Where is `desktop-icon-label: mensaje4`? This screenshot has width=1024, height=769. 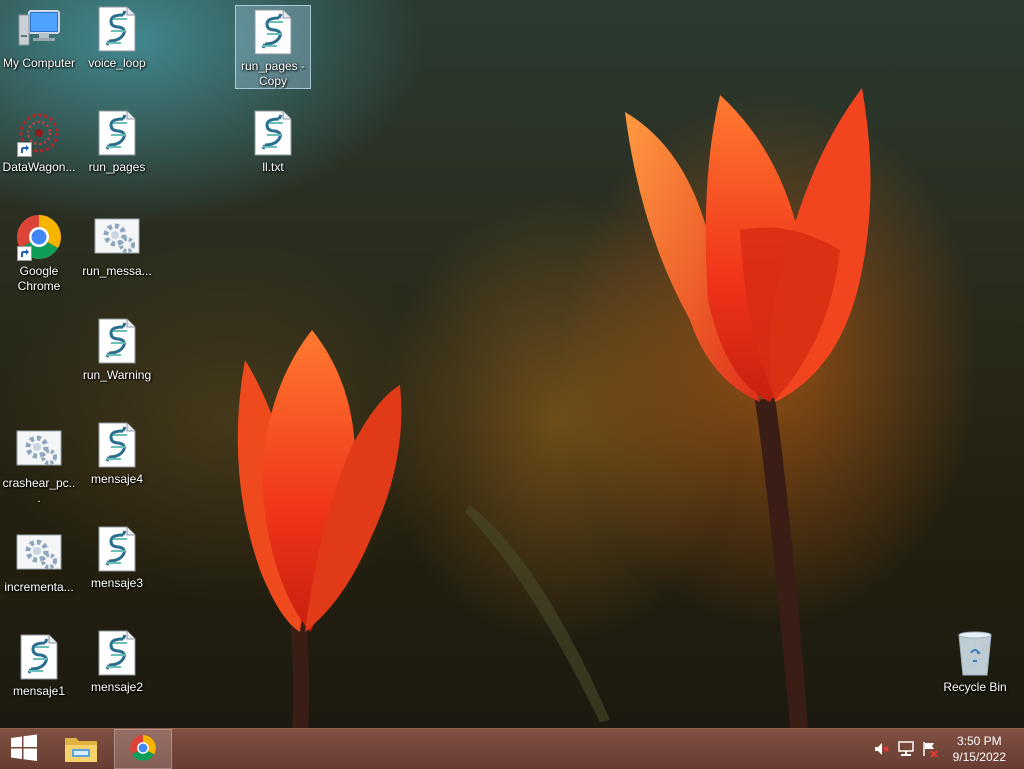
desktop-icon-label: mensaje4 is located at coordinates (117, 479).